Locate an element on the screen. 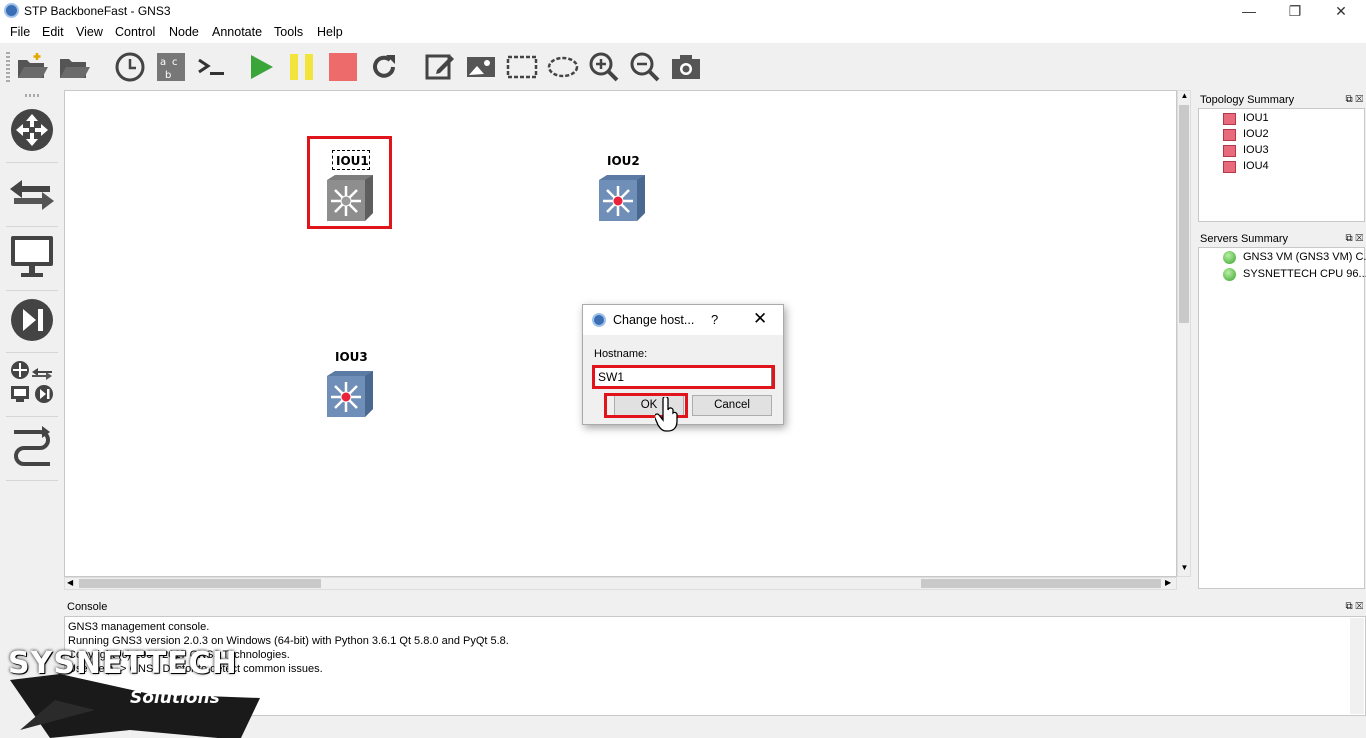  canvas-horizontal-scrollbar: ◀ ▶ is located at coordinates (620, 583).